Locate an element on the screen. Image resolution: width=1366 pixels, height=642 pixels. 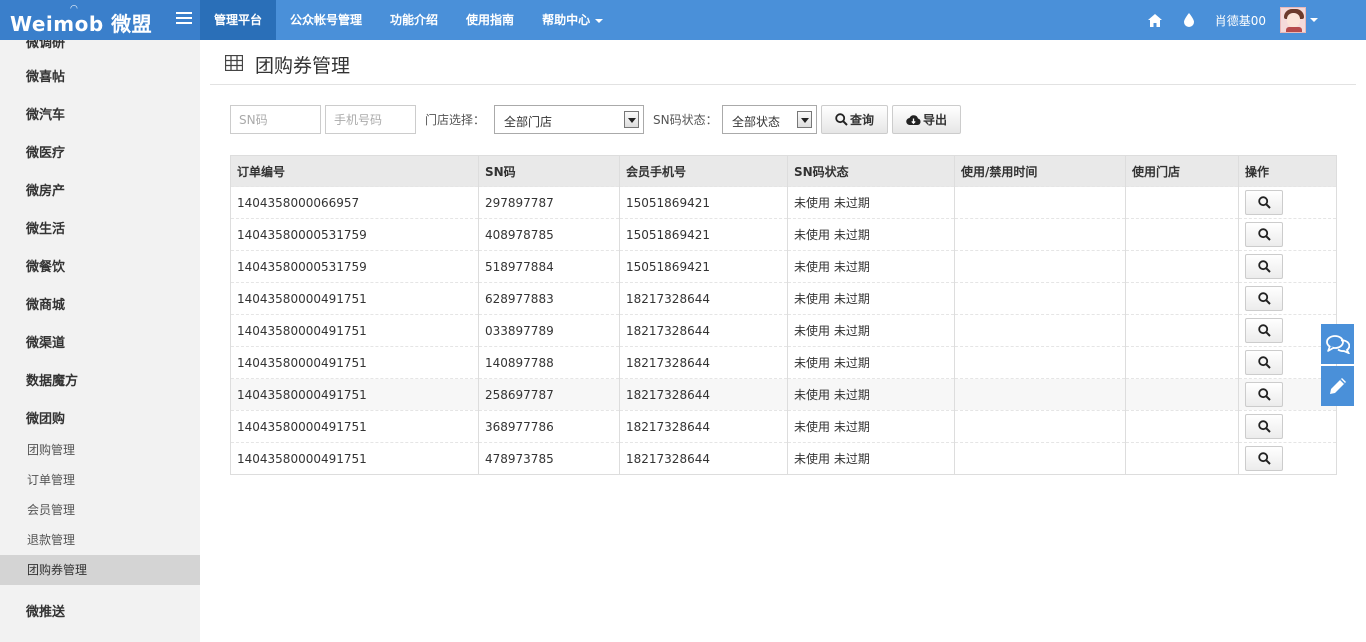
sidebar-item-channel: 微渠道 is located at coordinates (100, 344).